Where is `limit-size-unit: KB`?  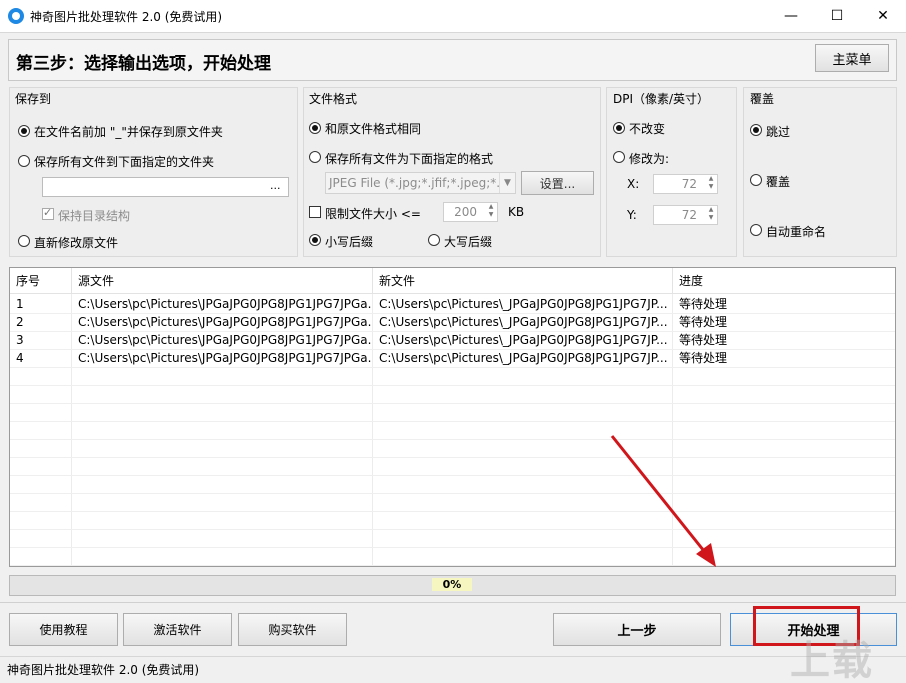 limit-size-unit: KB is located at coordinates (516, 212).